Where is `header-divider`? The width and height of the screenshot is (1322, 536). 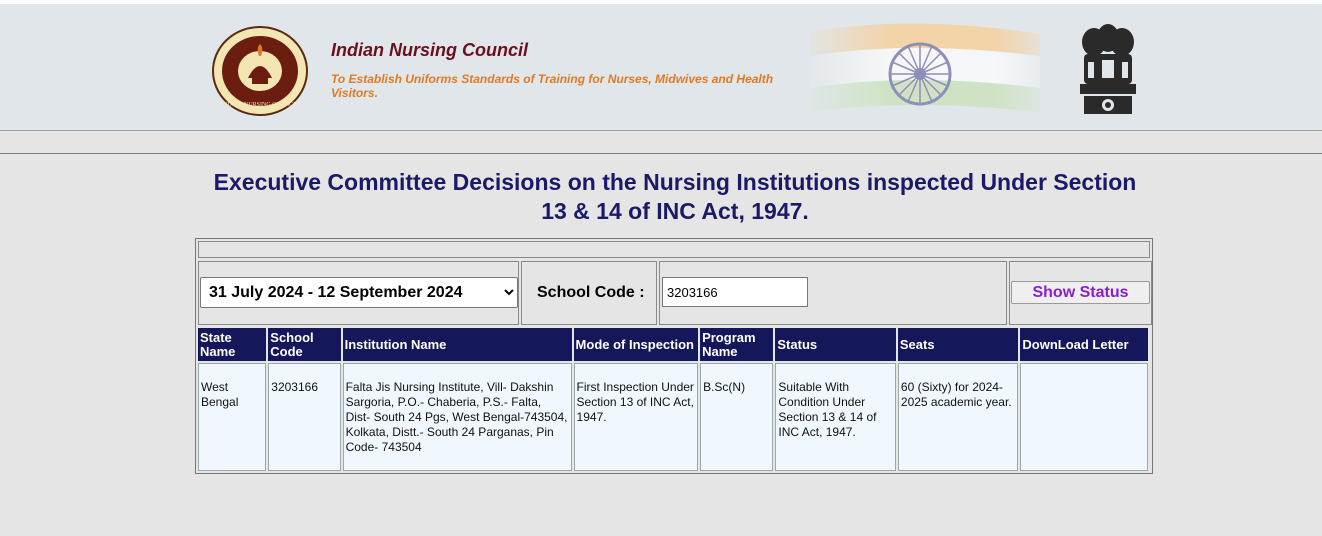
header-divider is located at coordinates (661, 153).